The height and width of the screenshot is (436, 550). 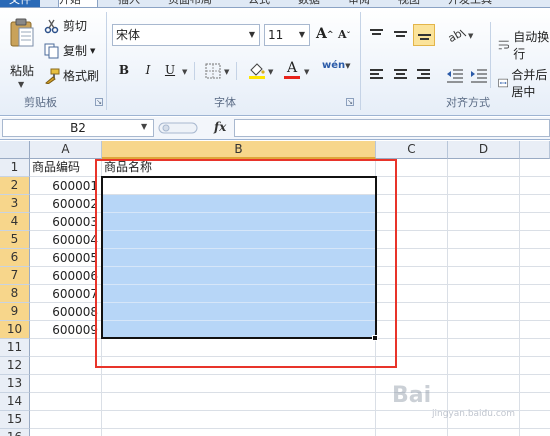 I want to click on wrap-text-button: 自动换行, so click(x=524, y=45).